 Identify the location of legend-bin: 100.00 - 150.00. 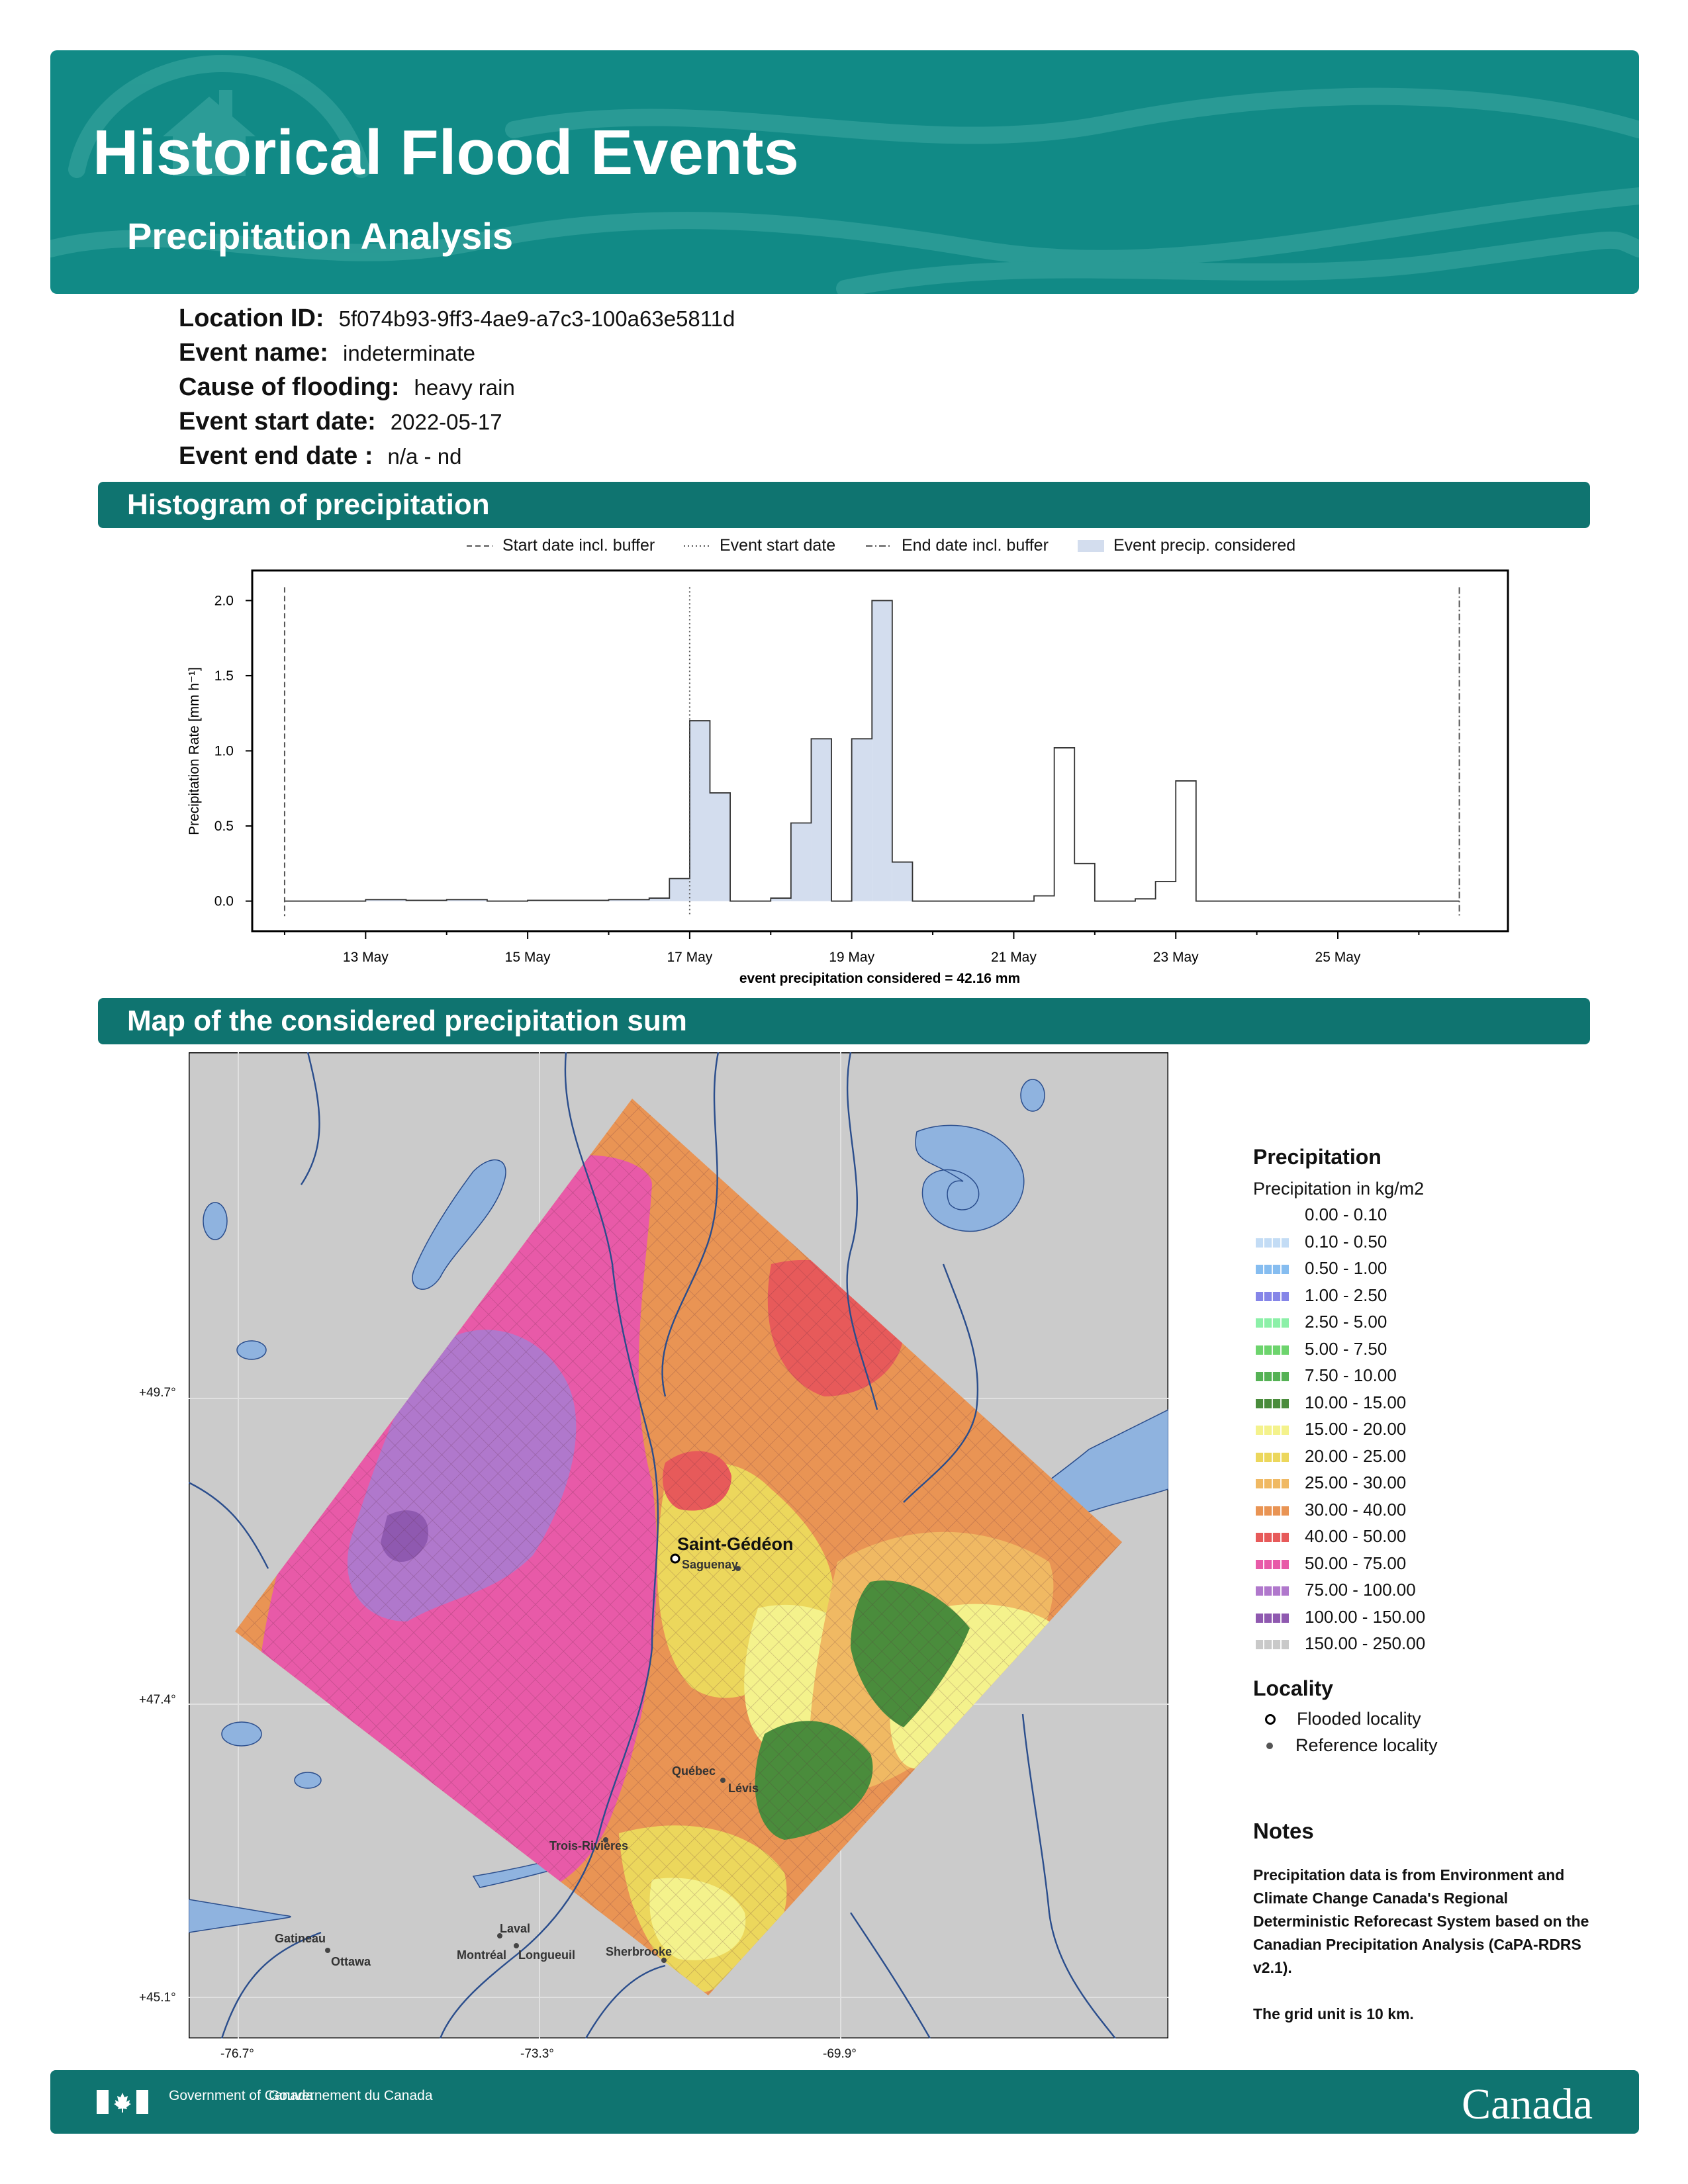
(1425, 1621).